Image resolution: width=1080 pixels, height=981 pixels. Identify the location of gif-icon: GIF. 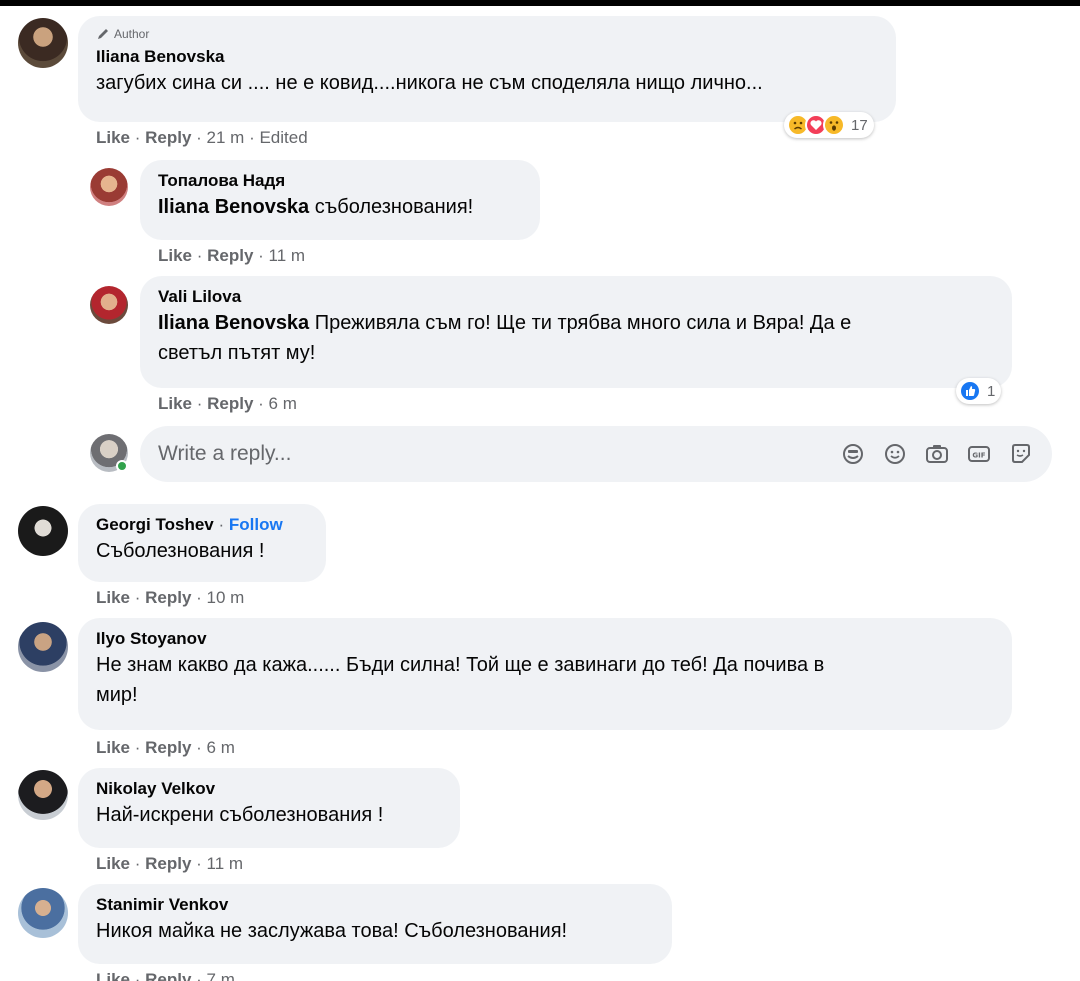
(979, 454).